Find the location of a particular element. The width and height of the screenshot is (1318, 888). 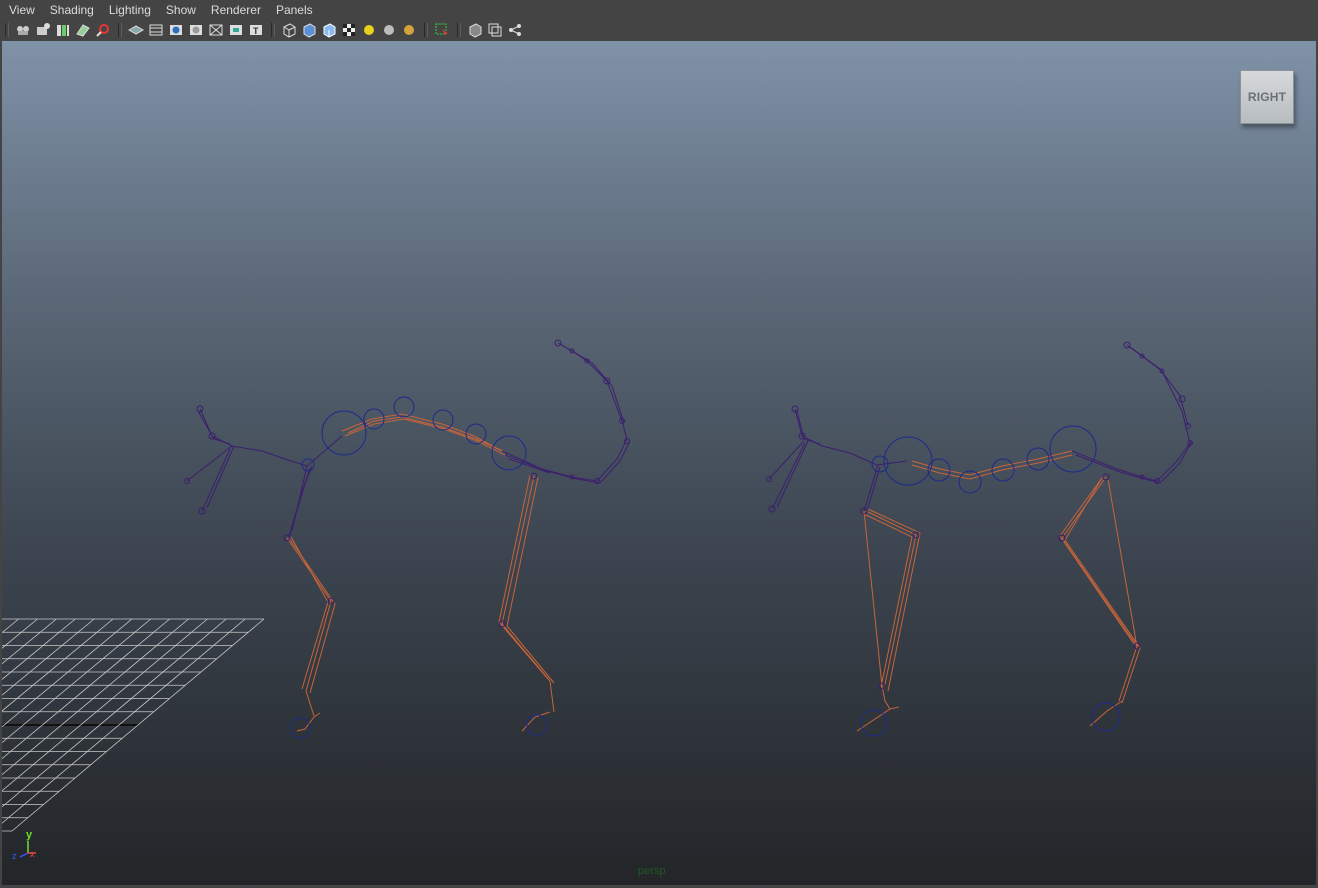

wireframe-icon is located at coordinates (289, 30).